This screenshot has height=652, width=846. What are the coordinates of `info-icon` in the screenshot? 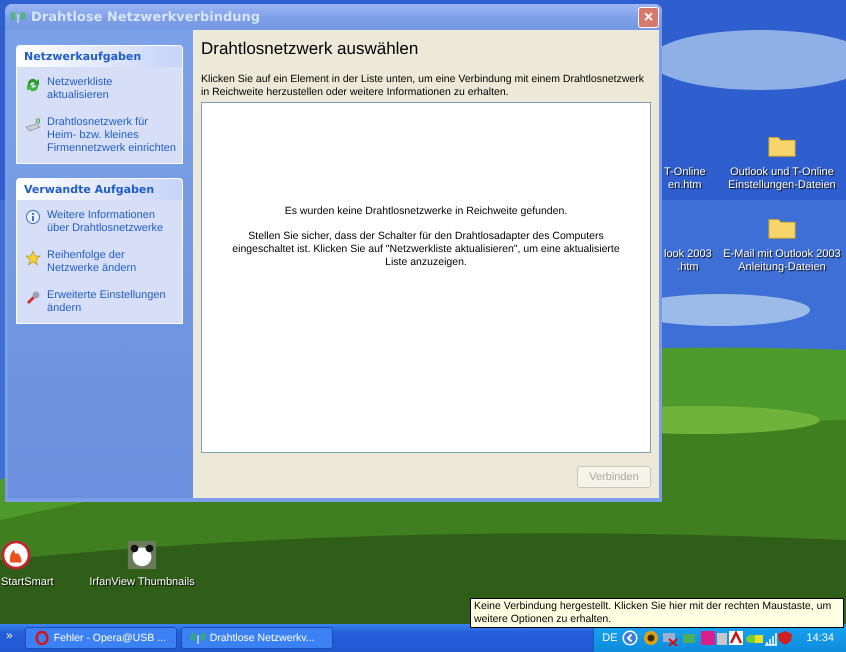 It's located at (33, 218).